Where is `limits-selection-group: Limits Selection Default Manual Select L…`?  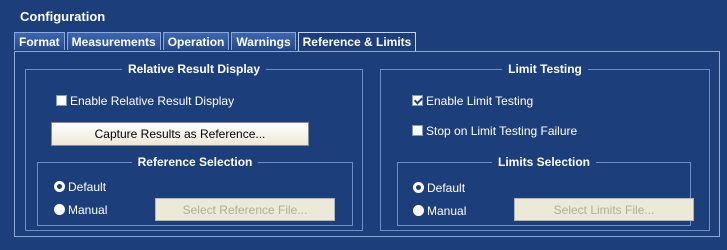
limits-selection-group: Limits Selection Default Manual Select L… is located at coordinates (545, 190).